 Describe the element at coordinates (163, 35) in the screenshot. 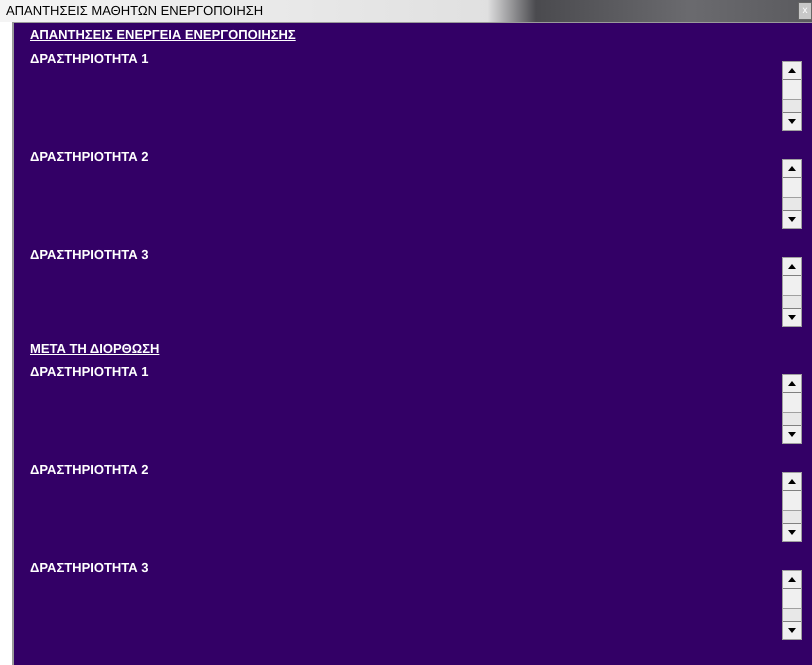

I see `section-heading: ΑΠΑΝΤΗΣΕΙΣ ΕΝΕΡΓΕΙΑ ΕΝΕΡΓΟΠΟΙΗΣΗΣ` at that location.